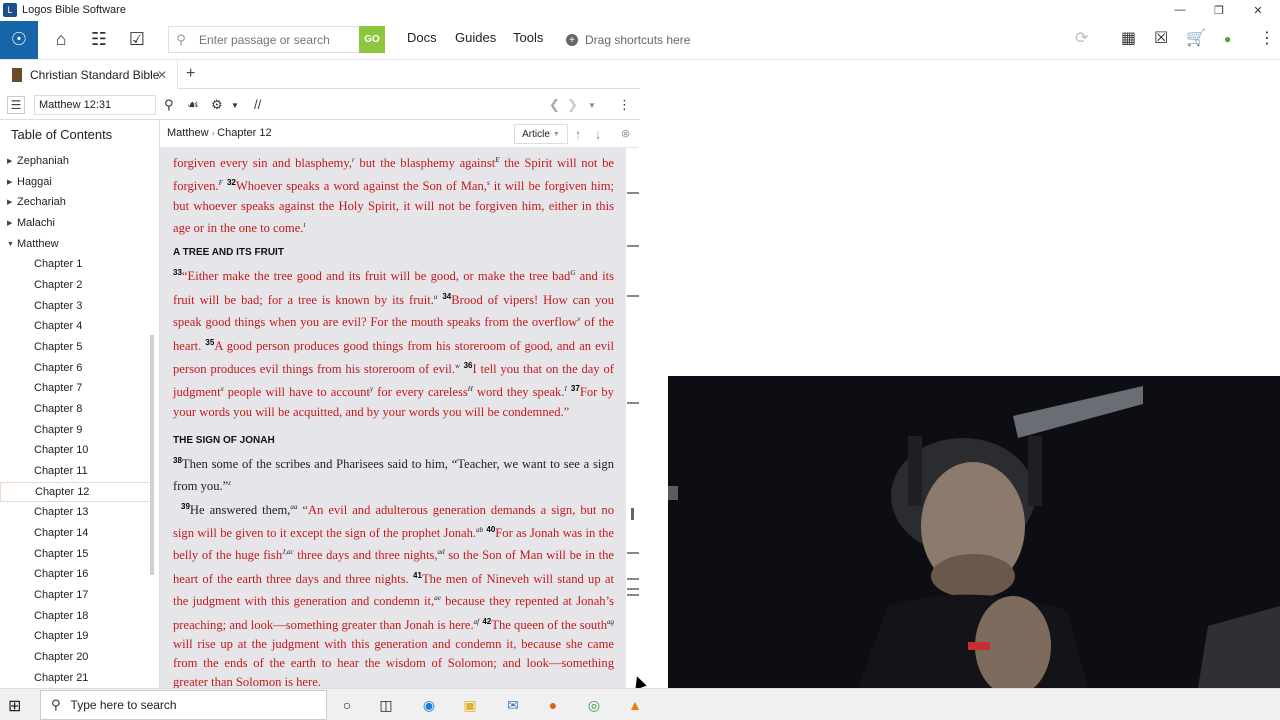 The image size is (1280, 720). What do you see at coordinates (58, 409) in the screenshot?
I see `toc-chapter: Chapter 8` at bounding box center [58, 409].